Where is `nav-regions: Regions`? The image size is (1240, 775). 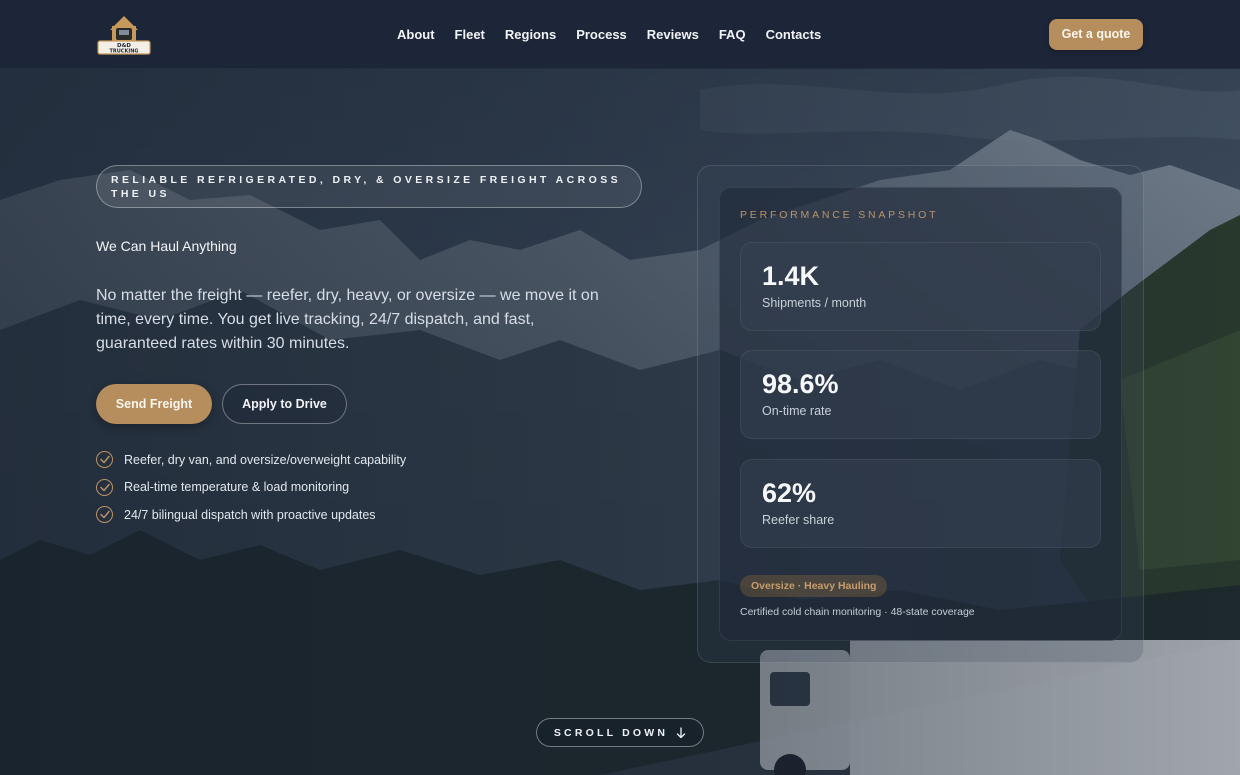
nav-regions: Regions is located at coordinates (530, 35).